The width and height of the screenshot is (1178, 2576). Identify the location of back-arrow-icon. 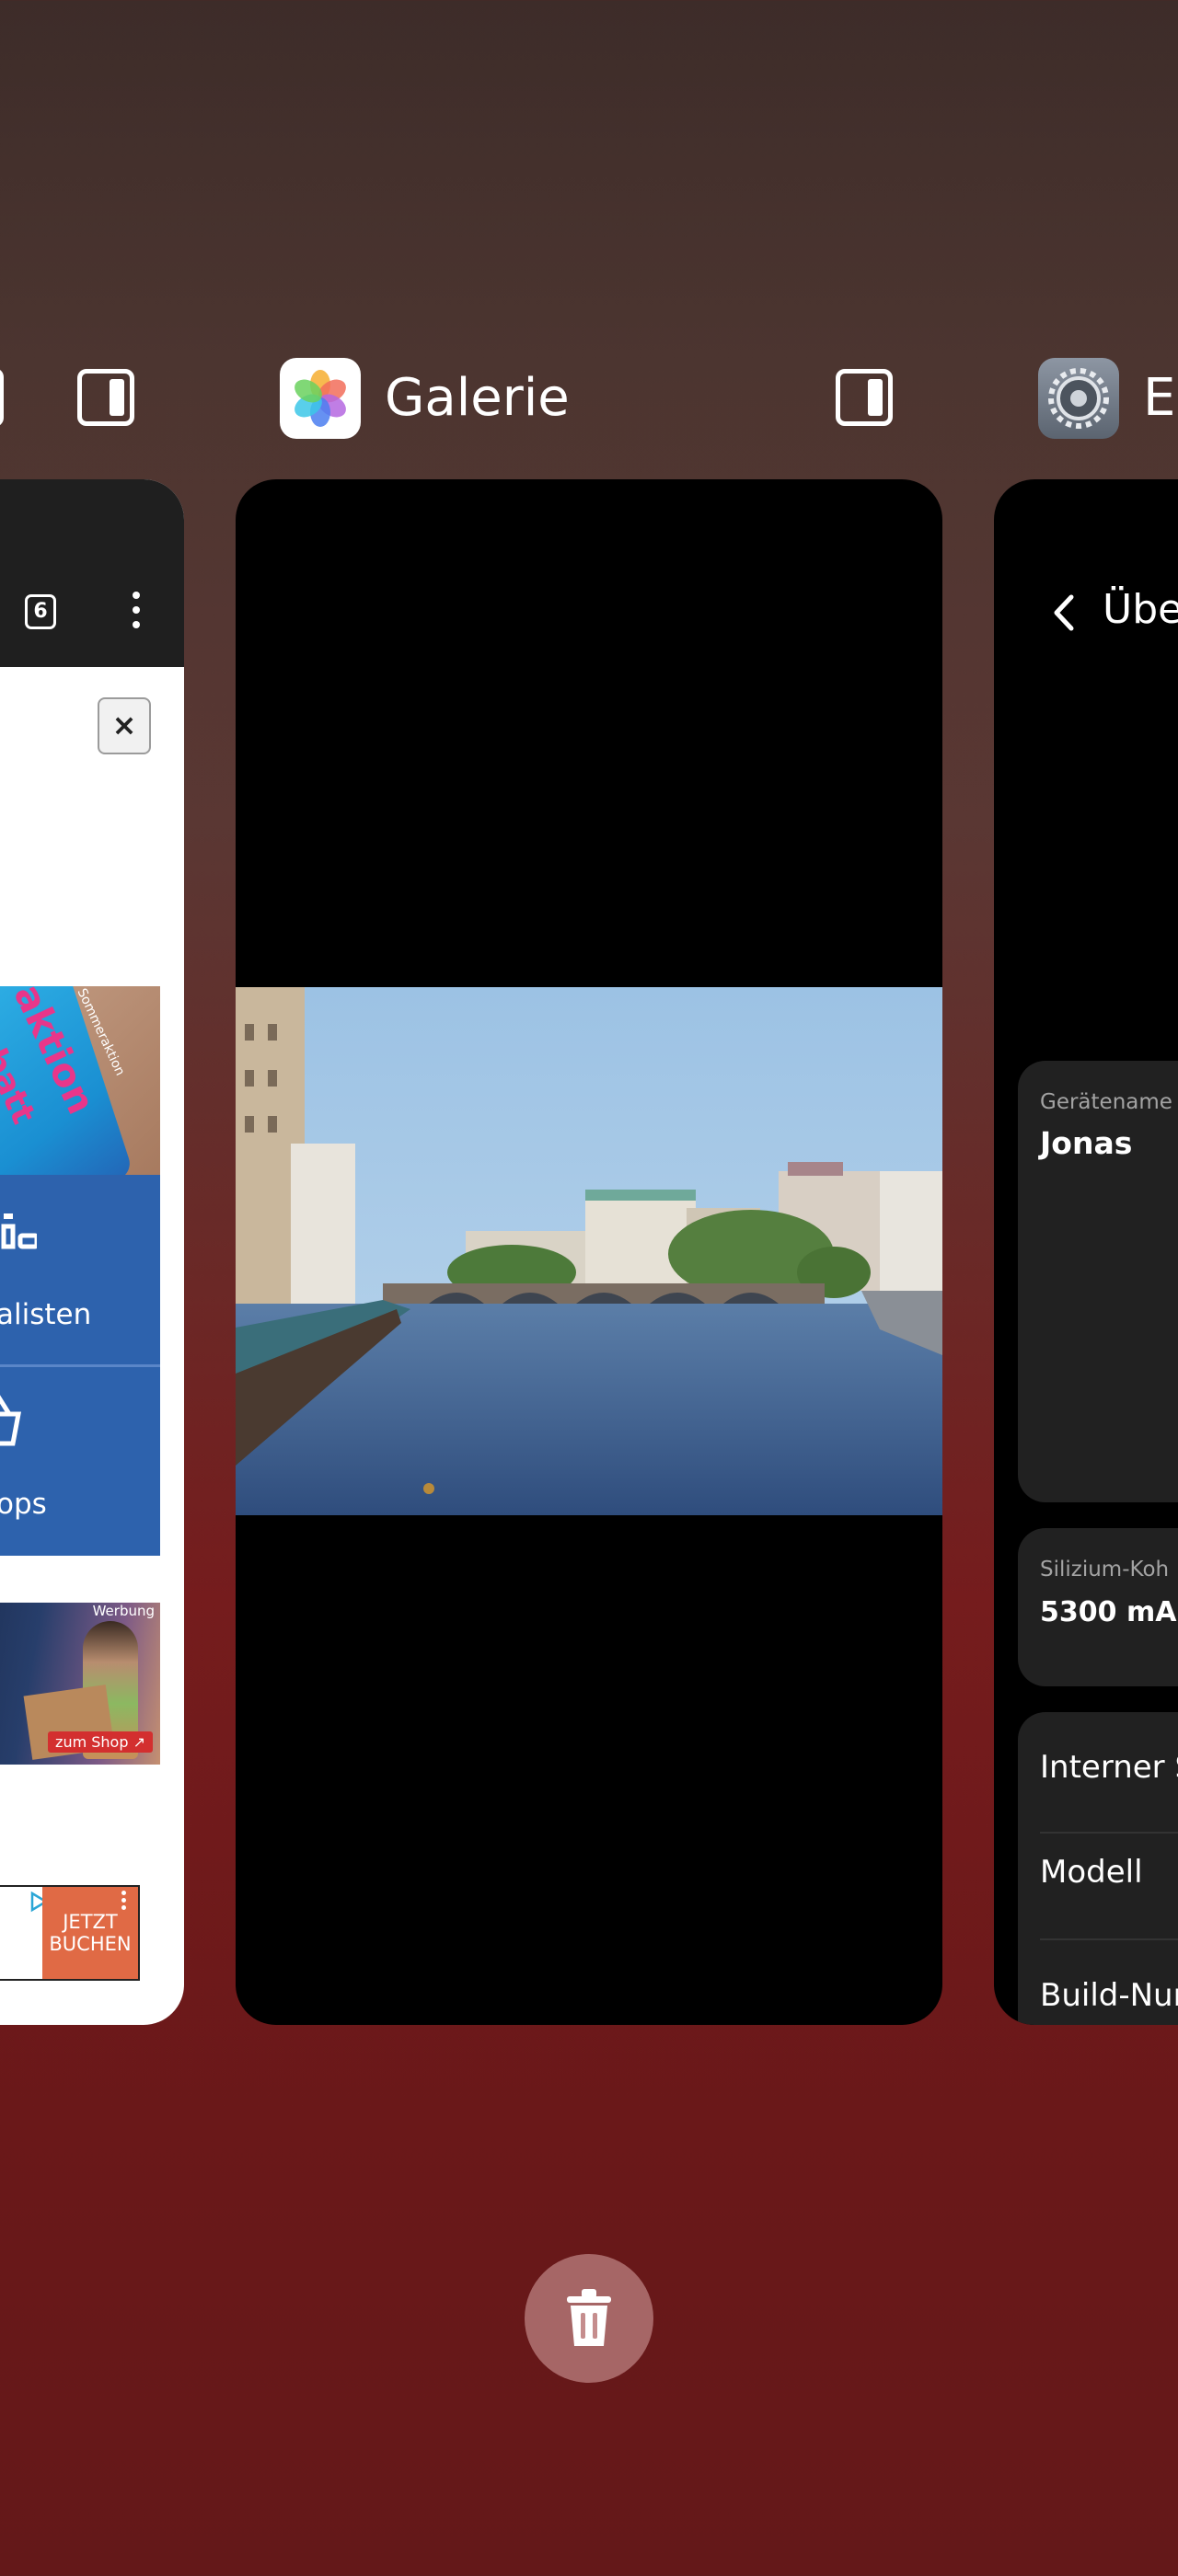
(1063, 613).